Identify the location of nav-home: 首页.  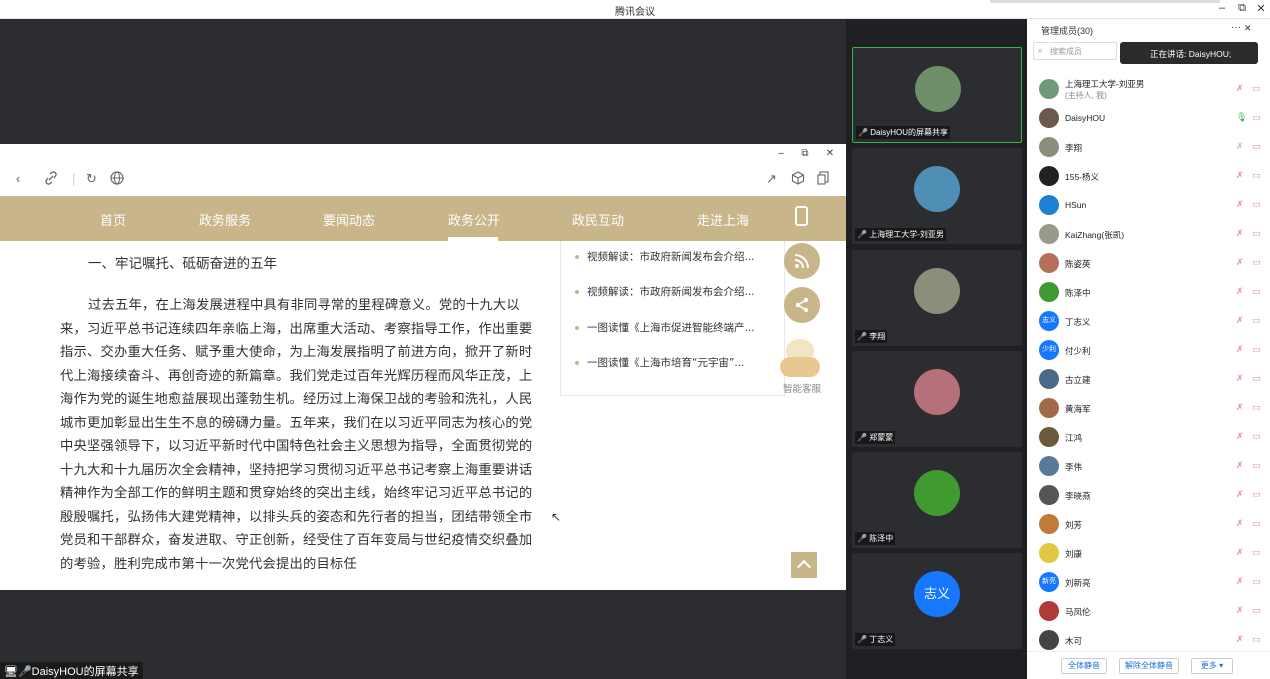
(113, 219).